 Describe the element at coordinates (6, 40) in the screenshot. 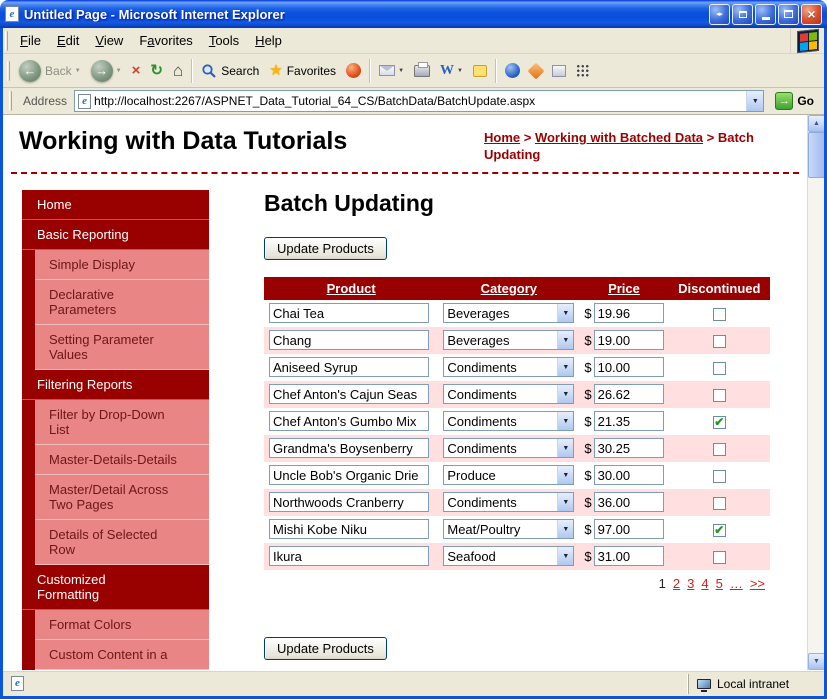

I see `menu-grip` at that location.